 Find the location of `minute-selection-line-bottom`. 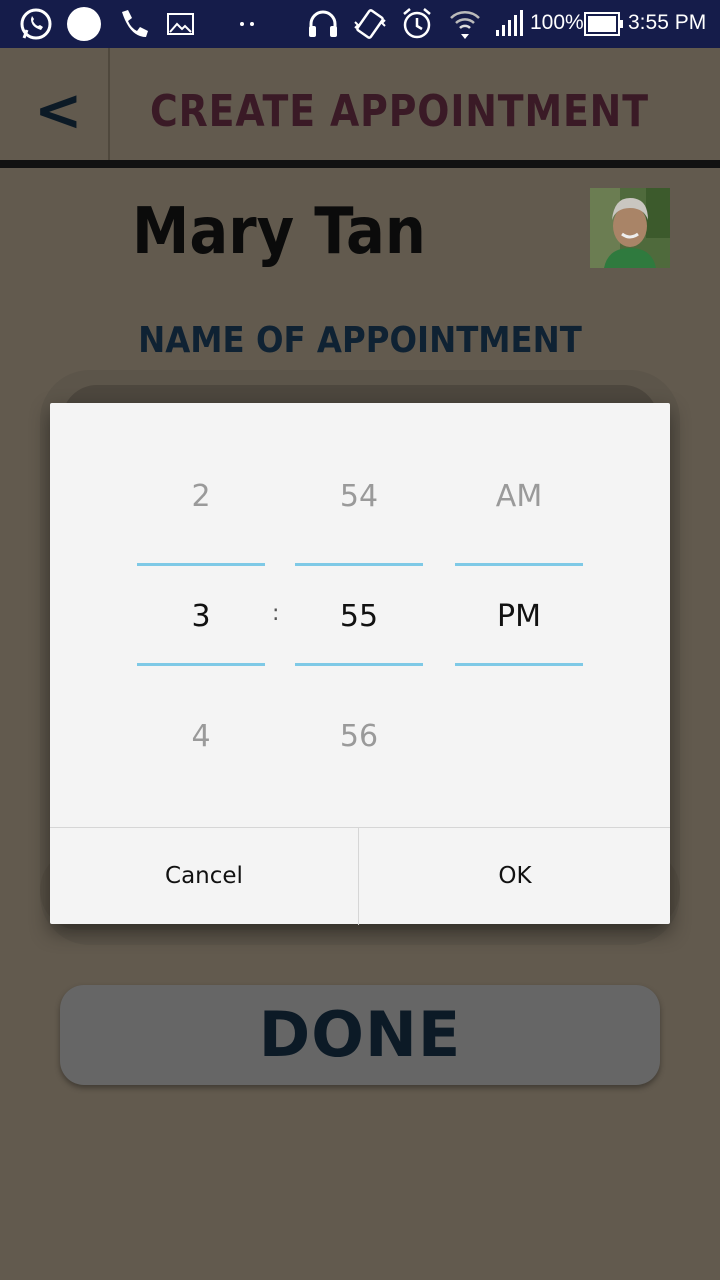

minute-selection-line-bottom is located at coordinates (359, 664).